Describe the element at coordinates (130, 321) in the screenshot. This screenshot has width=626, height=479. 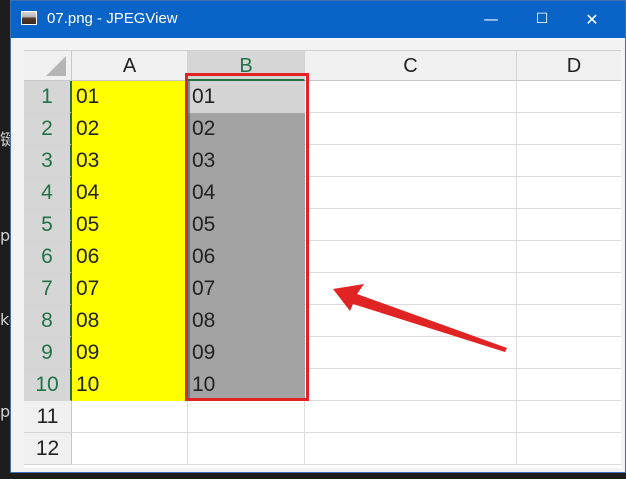
I see `cell-a8: 08` at that location.